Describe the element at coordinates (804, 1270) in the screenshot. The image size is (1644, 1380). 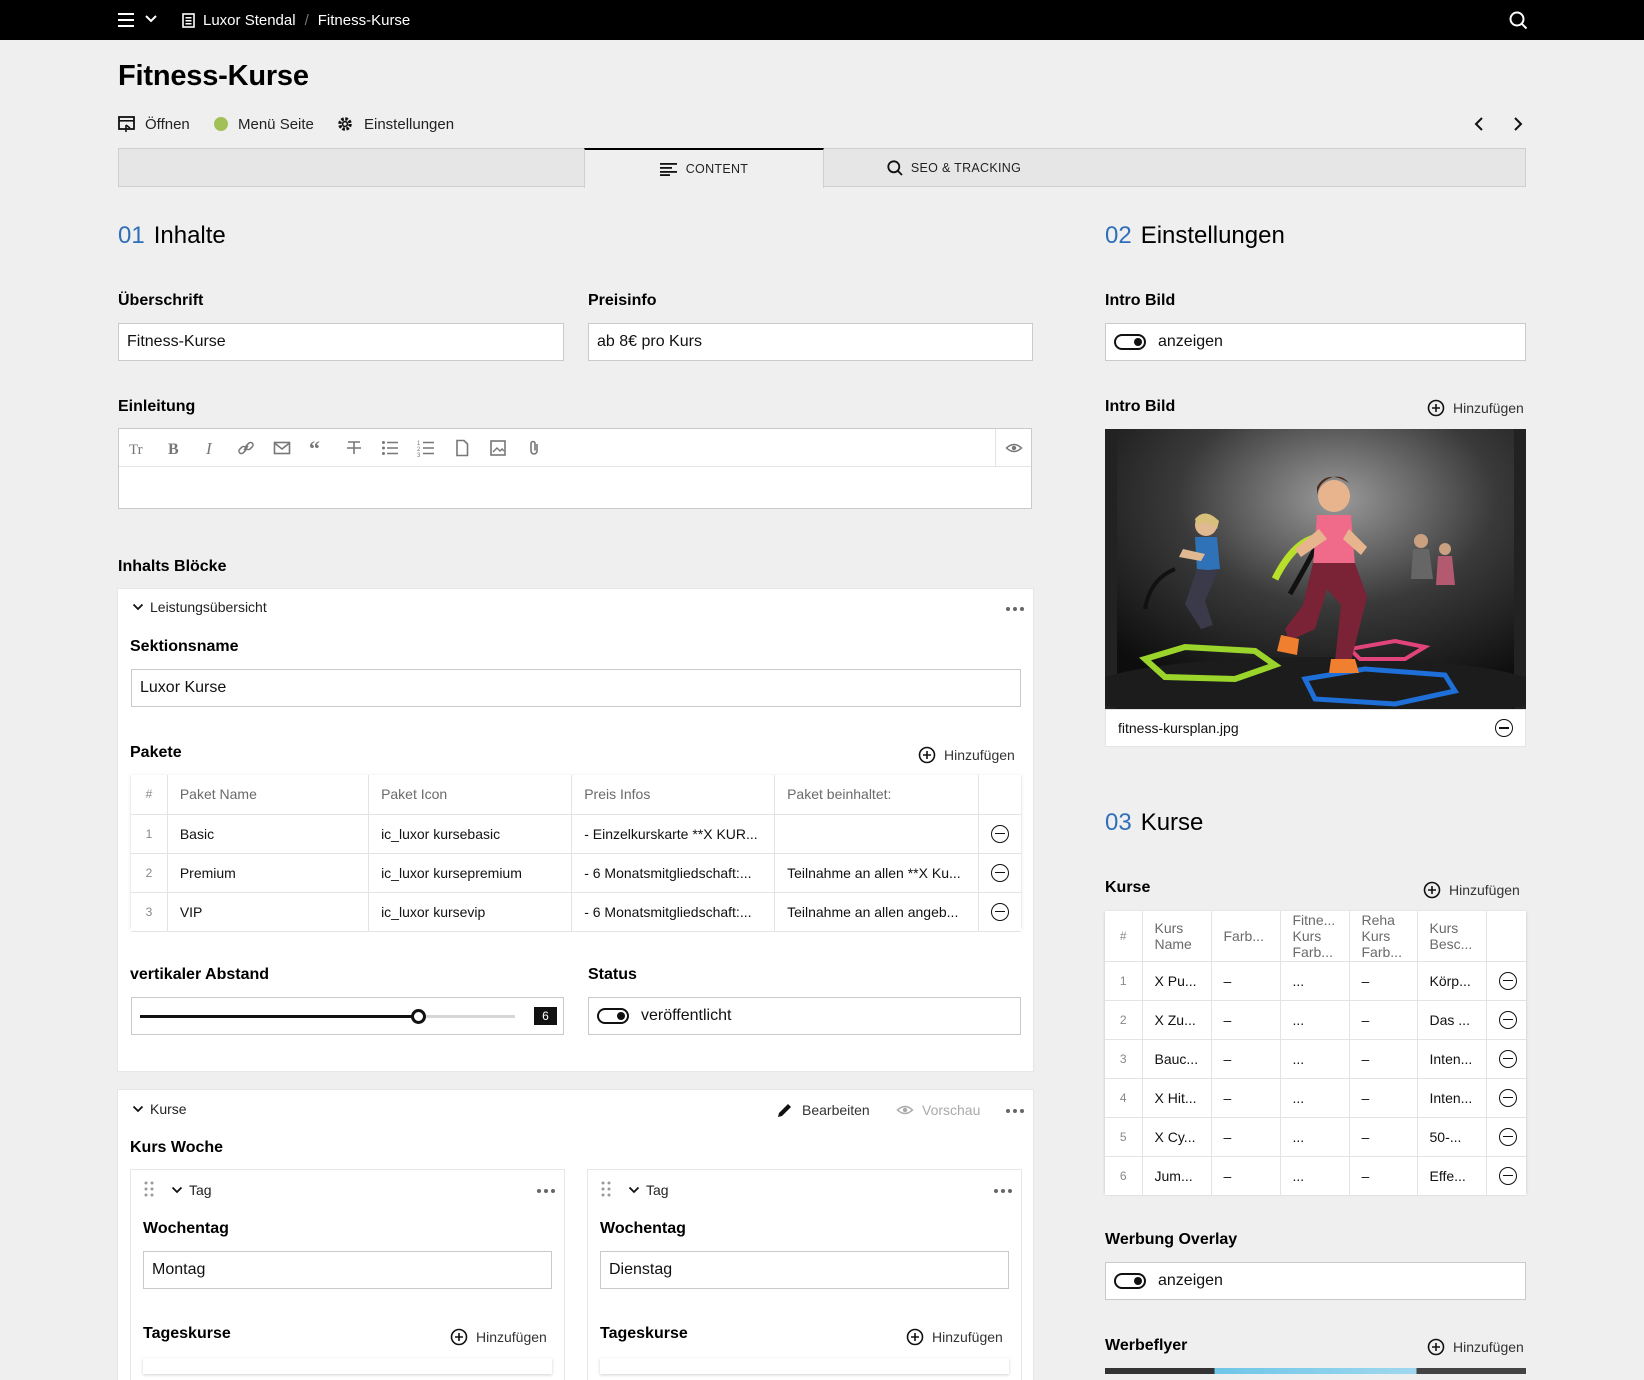
I see `wochentag-input: Dienstag` at that location.